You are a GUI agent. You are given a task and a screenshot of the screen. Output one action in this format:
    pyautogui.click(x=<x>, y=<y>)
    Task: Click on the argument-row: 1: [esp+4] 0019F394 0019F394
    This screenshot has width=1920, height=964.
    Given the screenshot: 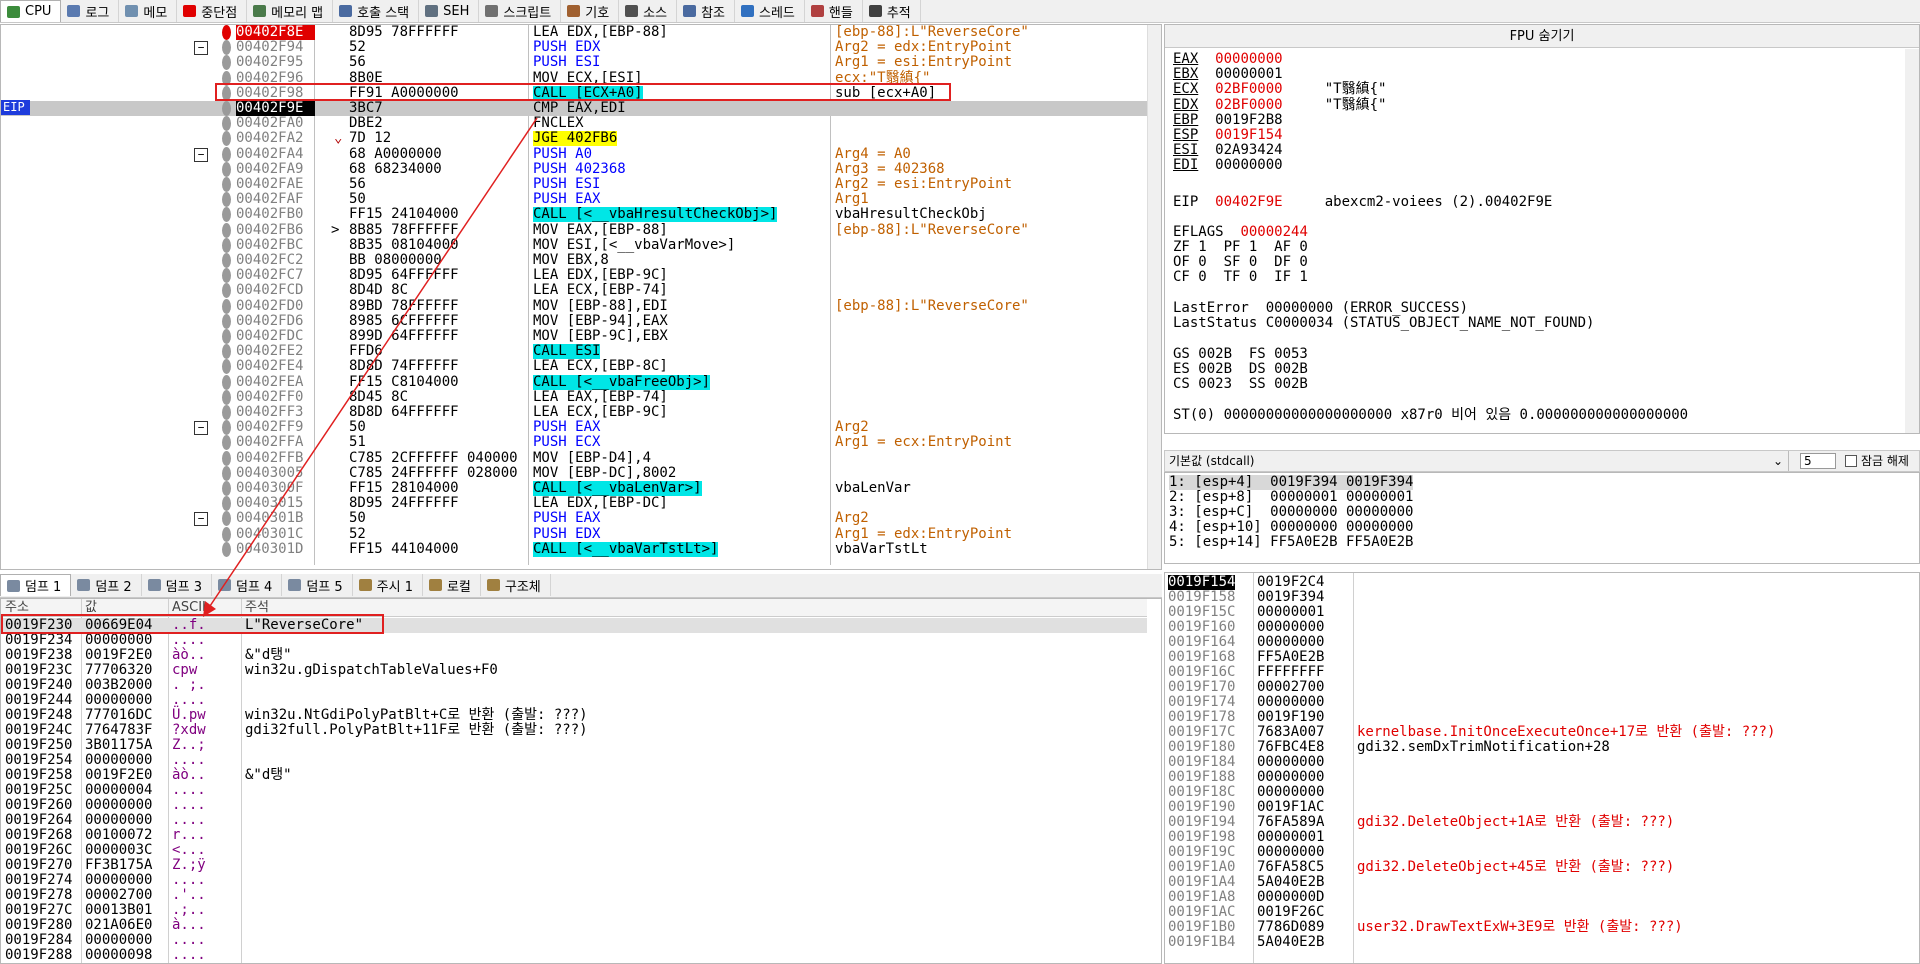 What is the action you would take?
    pyautogui.click(x=1291, y=482)
    